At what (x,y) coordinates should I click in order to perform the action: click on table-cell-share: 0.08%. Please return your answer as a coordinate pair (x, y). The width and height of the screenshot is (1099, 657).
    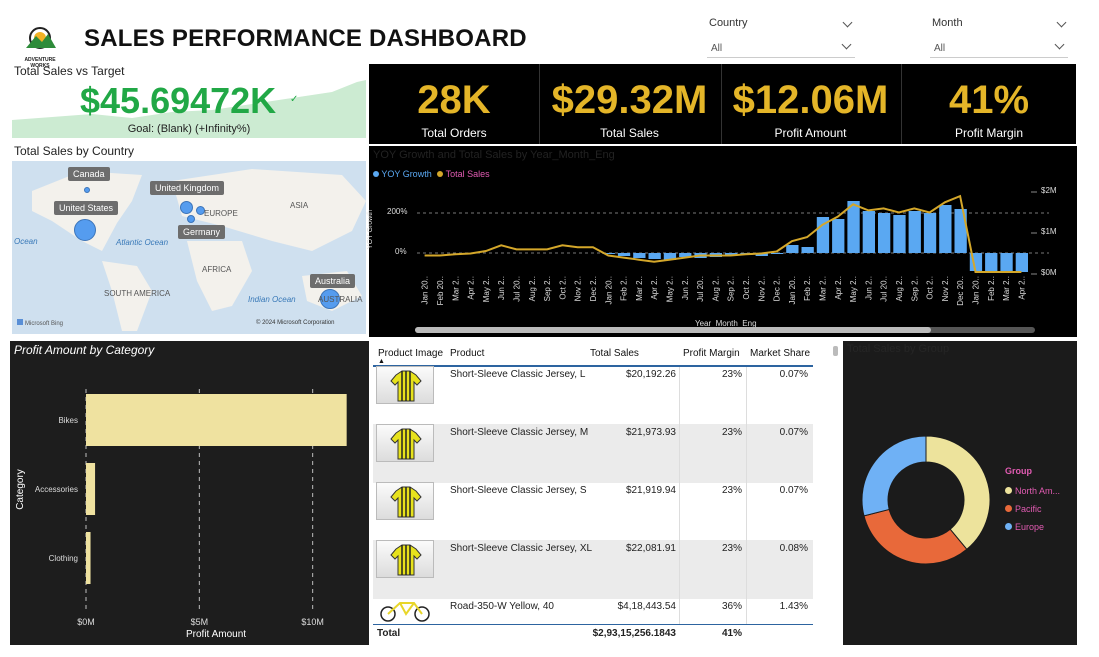
    Looking at the image, I should click on (793, 548).